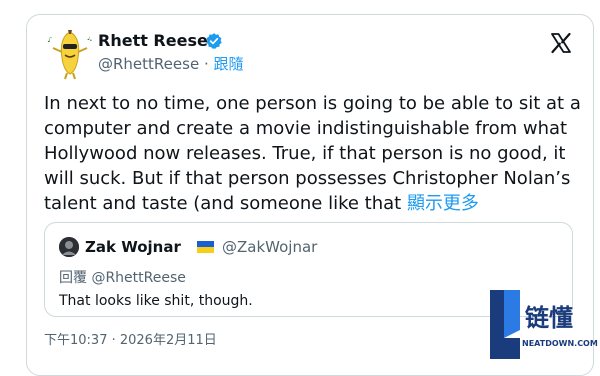  What do you see at coordinates (549, 318) in the screenshot?
I see `watermark-brand: 链懂` at bounding box center [549, 318].